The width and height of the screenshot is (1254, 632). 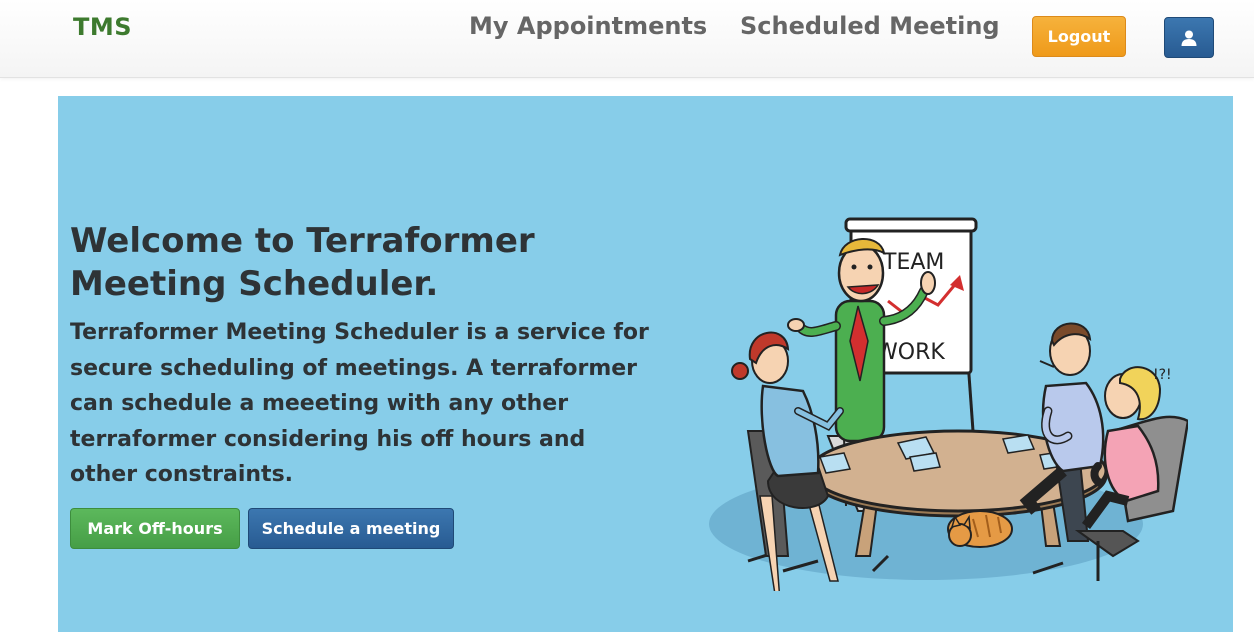 I want to click on user-icon, so click(x=1189, y=38).